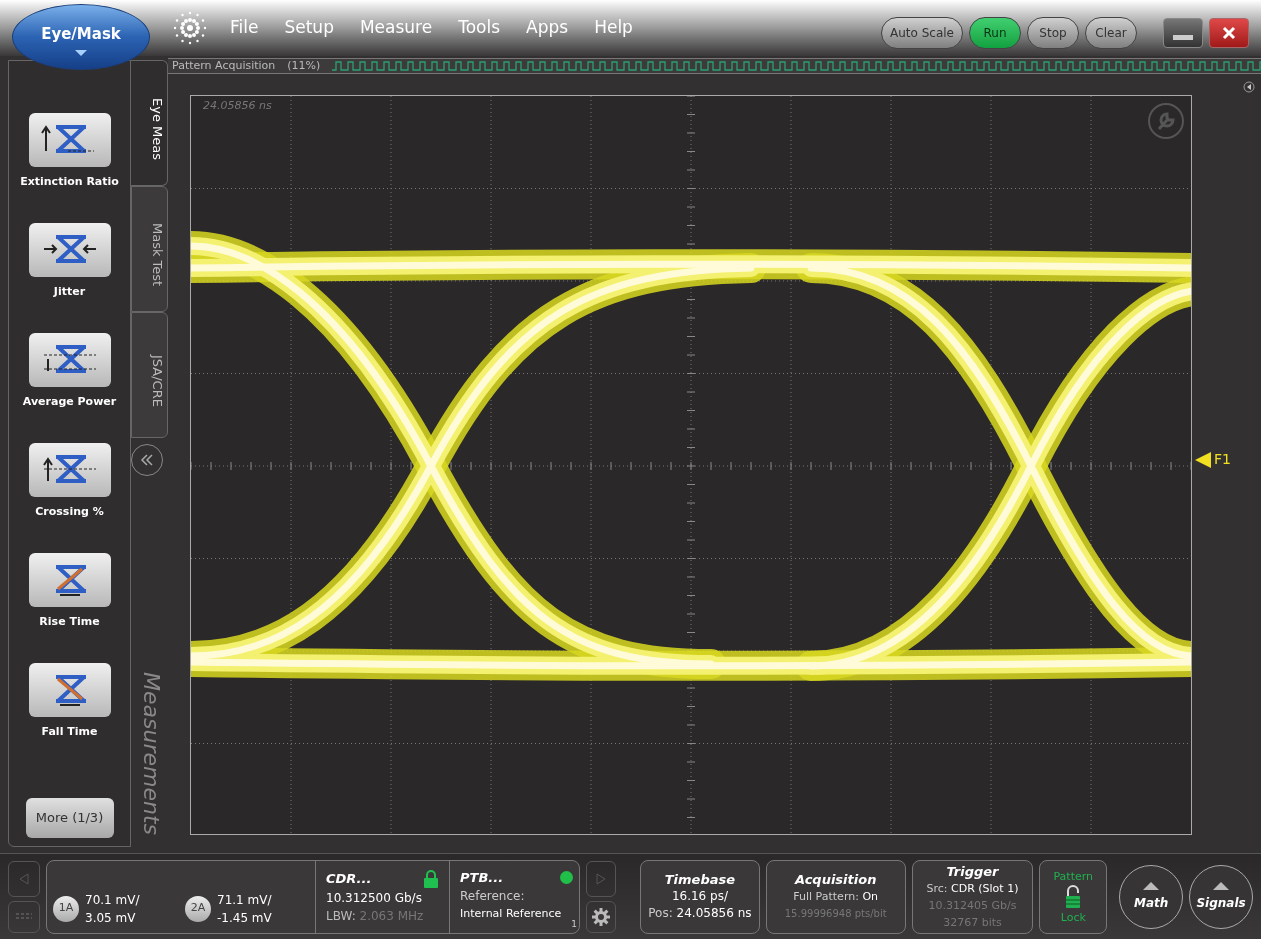 This screenshot has width=1261, height=939. What do you see at coordinates (700, 879) in the screenshot?
I see `timebase-title: Timebase` at bounding box center [700, 879].